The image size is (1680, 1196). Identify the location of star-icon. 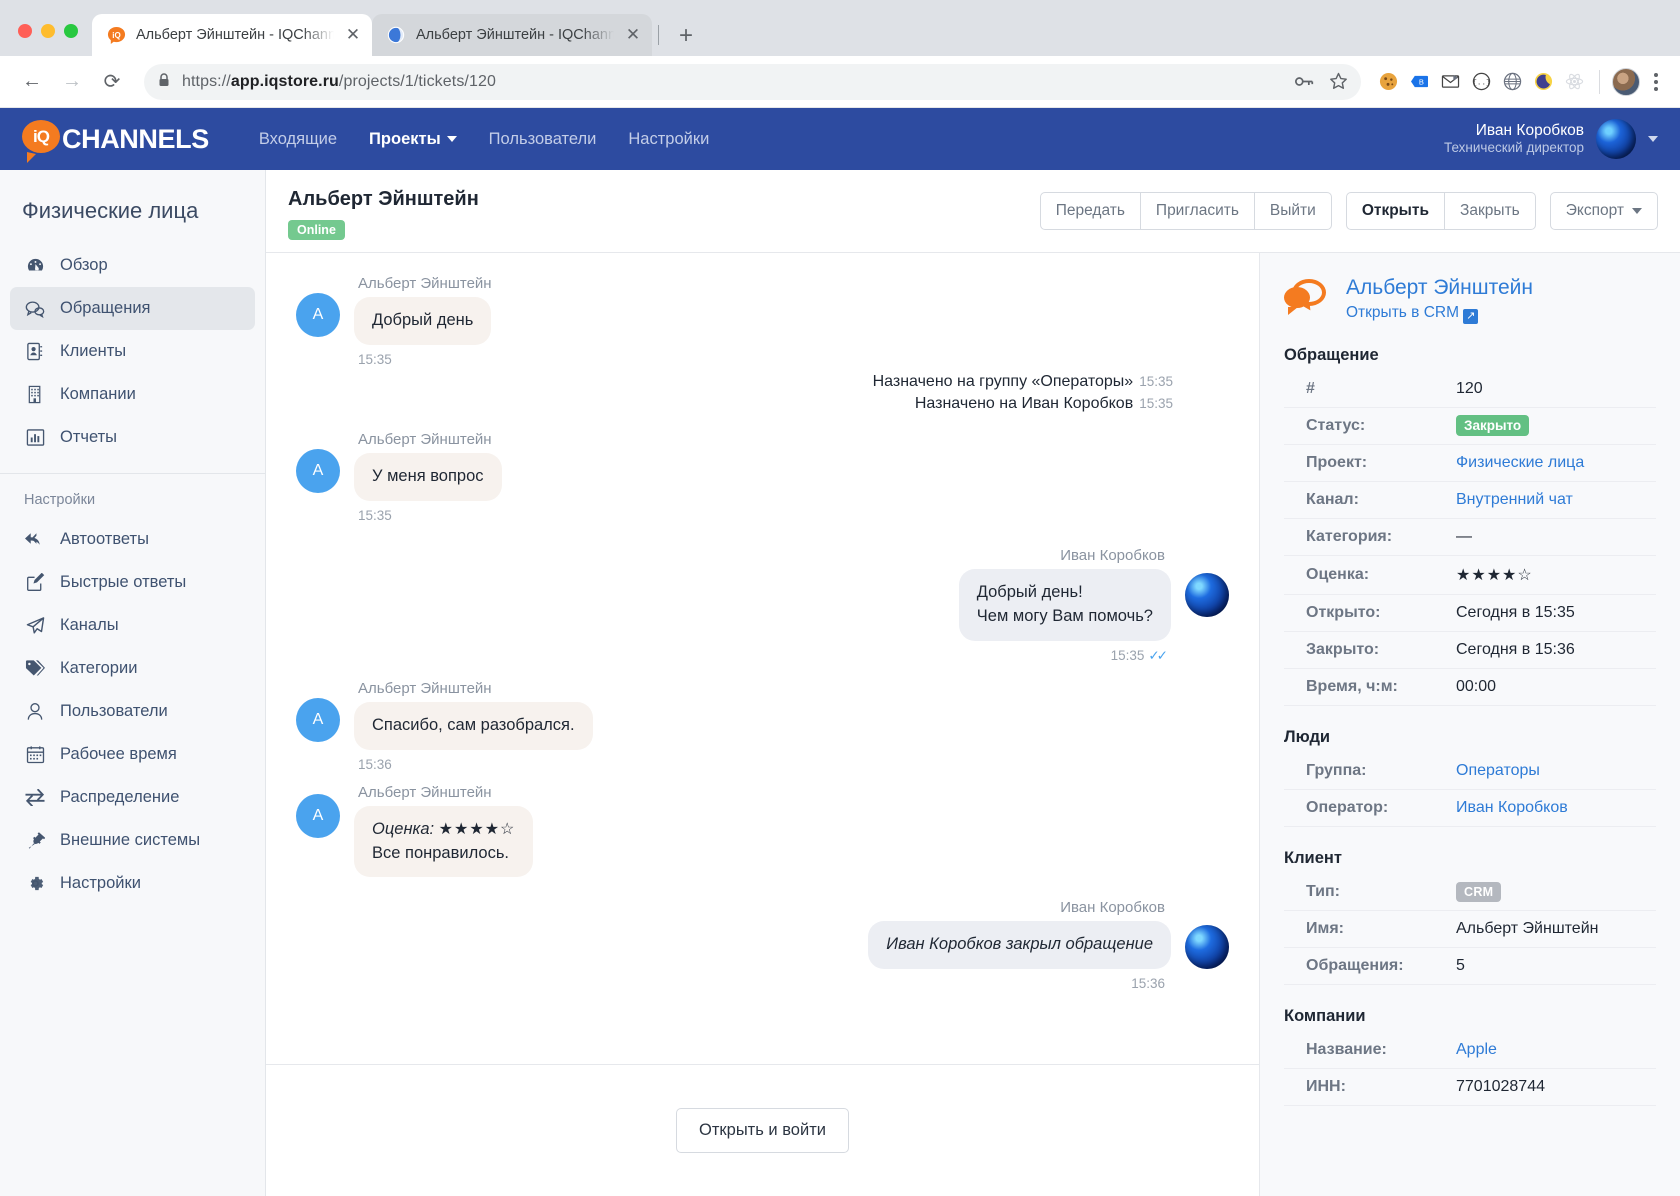
(1338, 82).